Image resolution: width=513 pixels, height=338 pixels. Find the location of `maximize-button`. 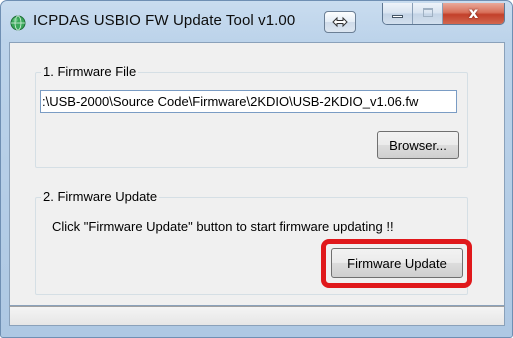

maximize-button is located at coordinates (428, 13).